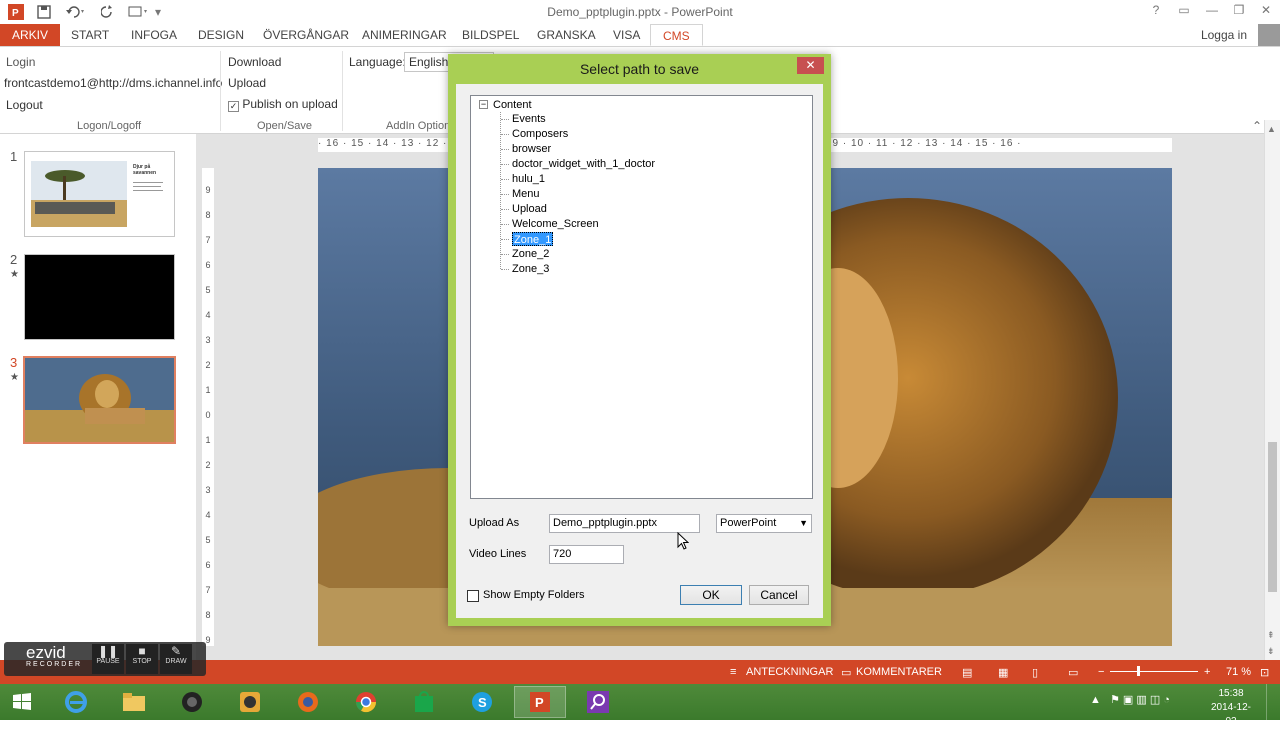 The height and width of the screenshot is (729, 1280). I want to click on ruler-tick: 4, so click(208, 515).